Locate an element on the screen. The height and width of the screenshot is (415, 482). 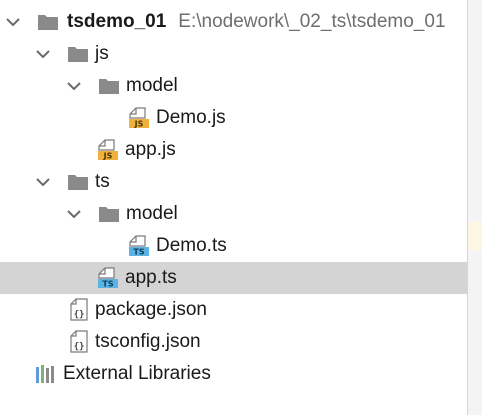
tree-item-label: package.json is located at coordinates (151, 309).